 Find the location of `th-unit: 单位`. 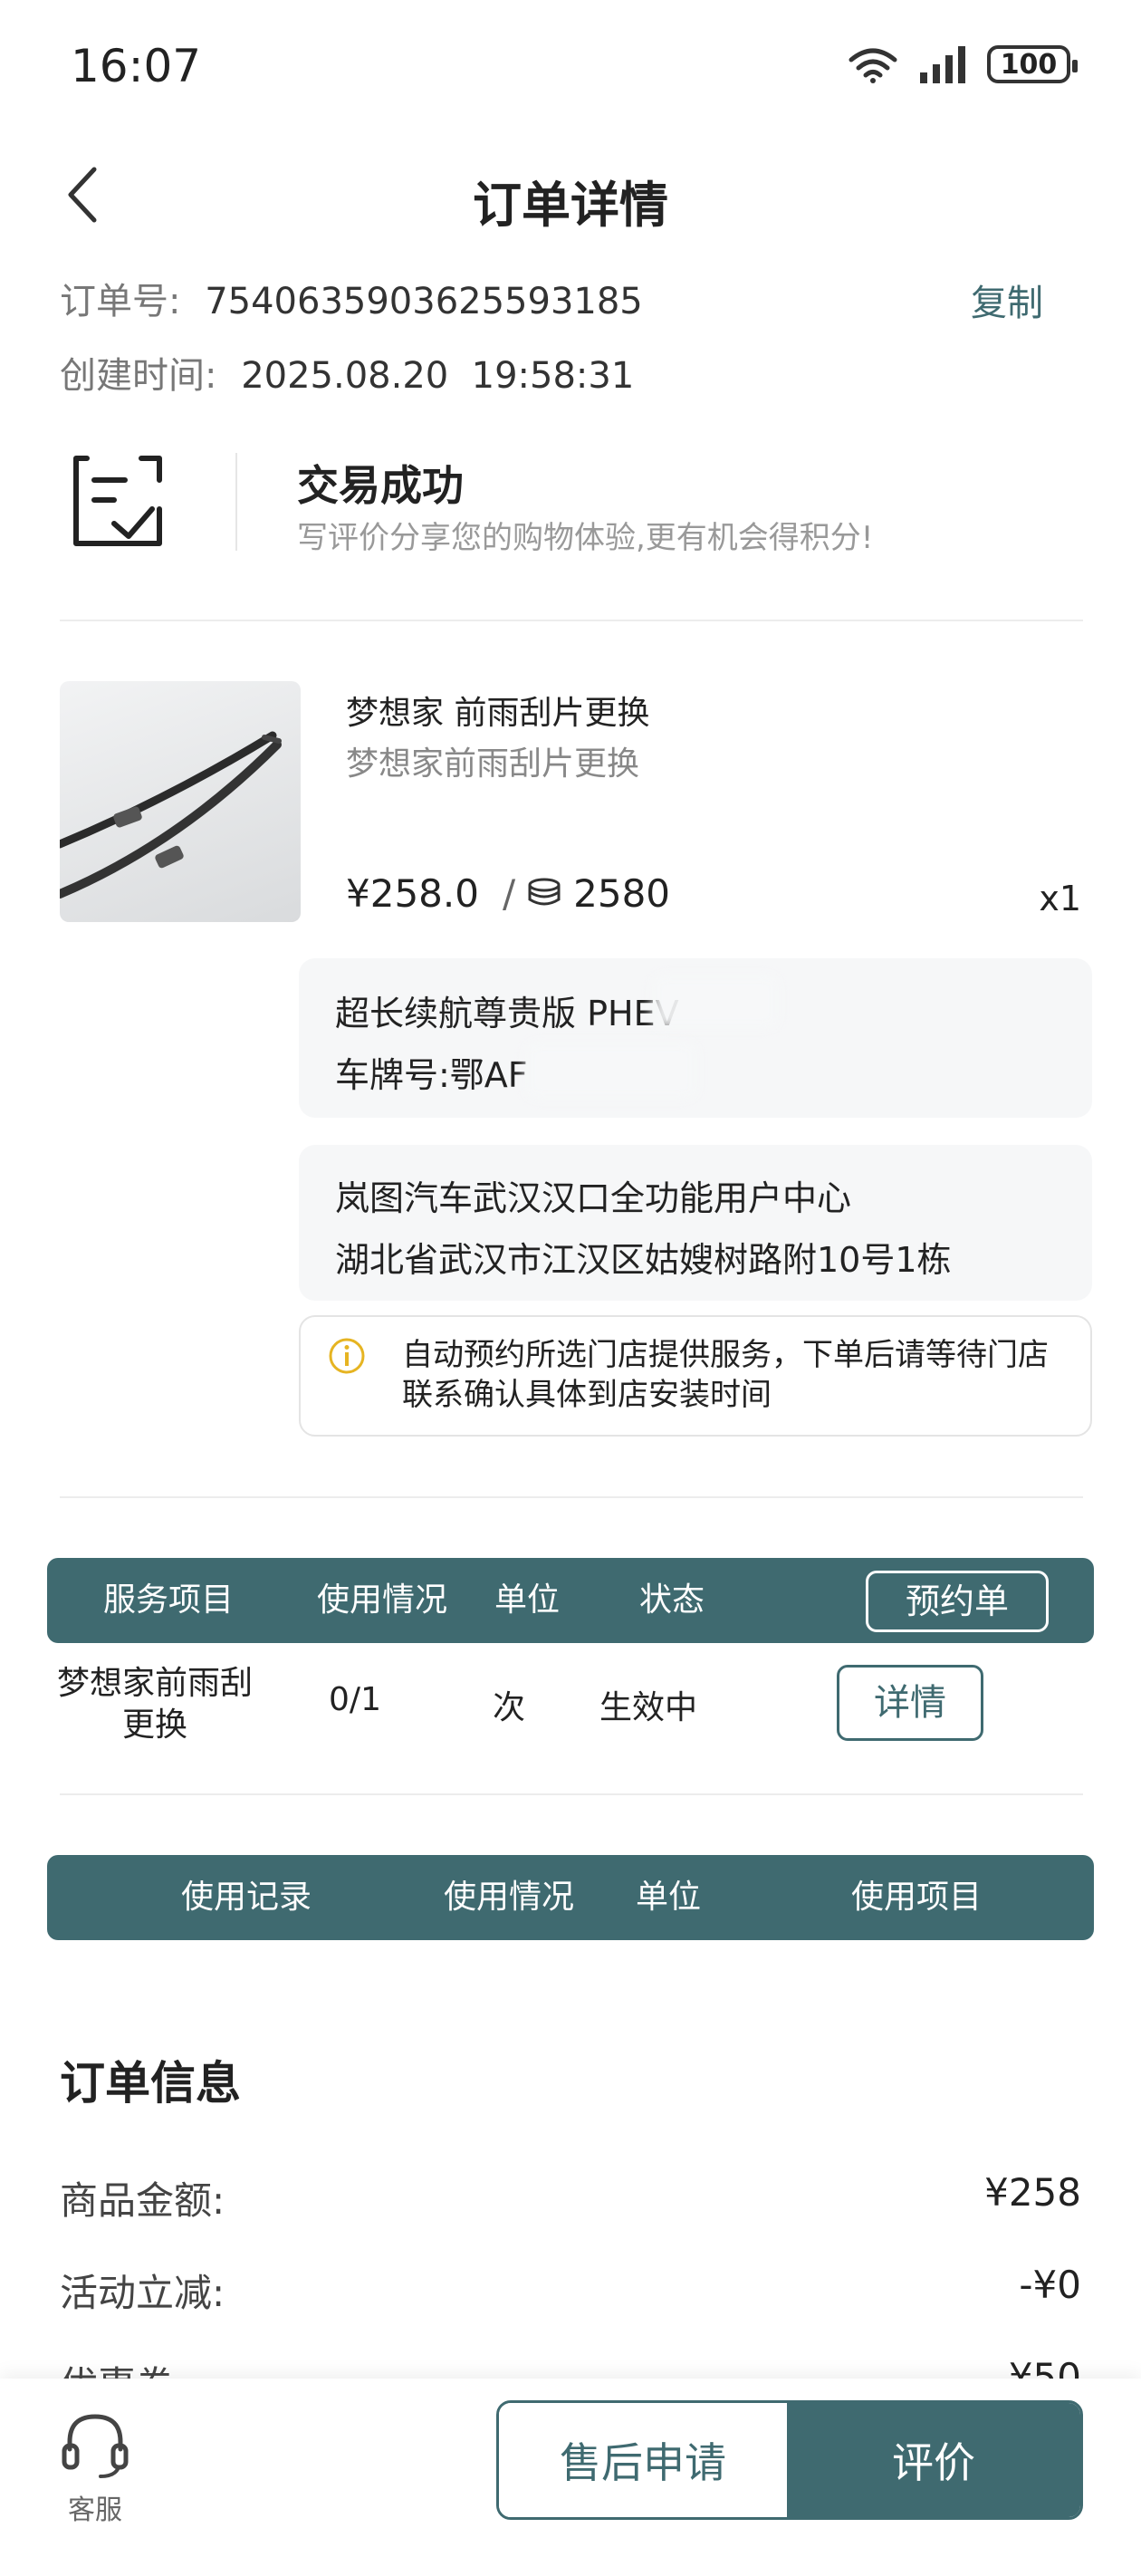

th-unit: 单位 is located at coordinates (527, 1600).